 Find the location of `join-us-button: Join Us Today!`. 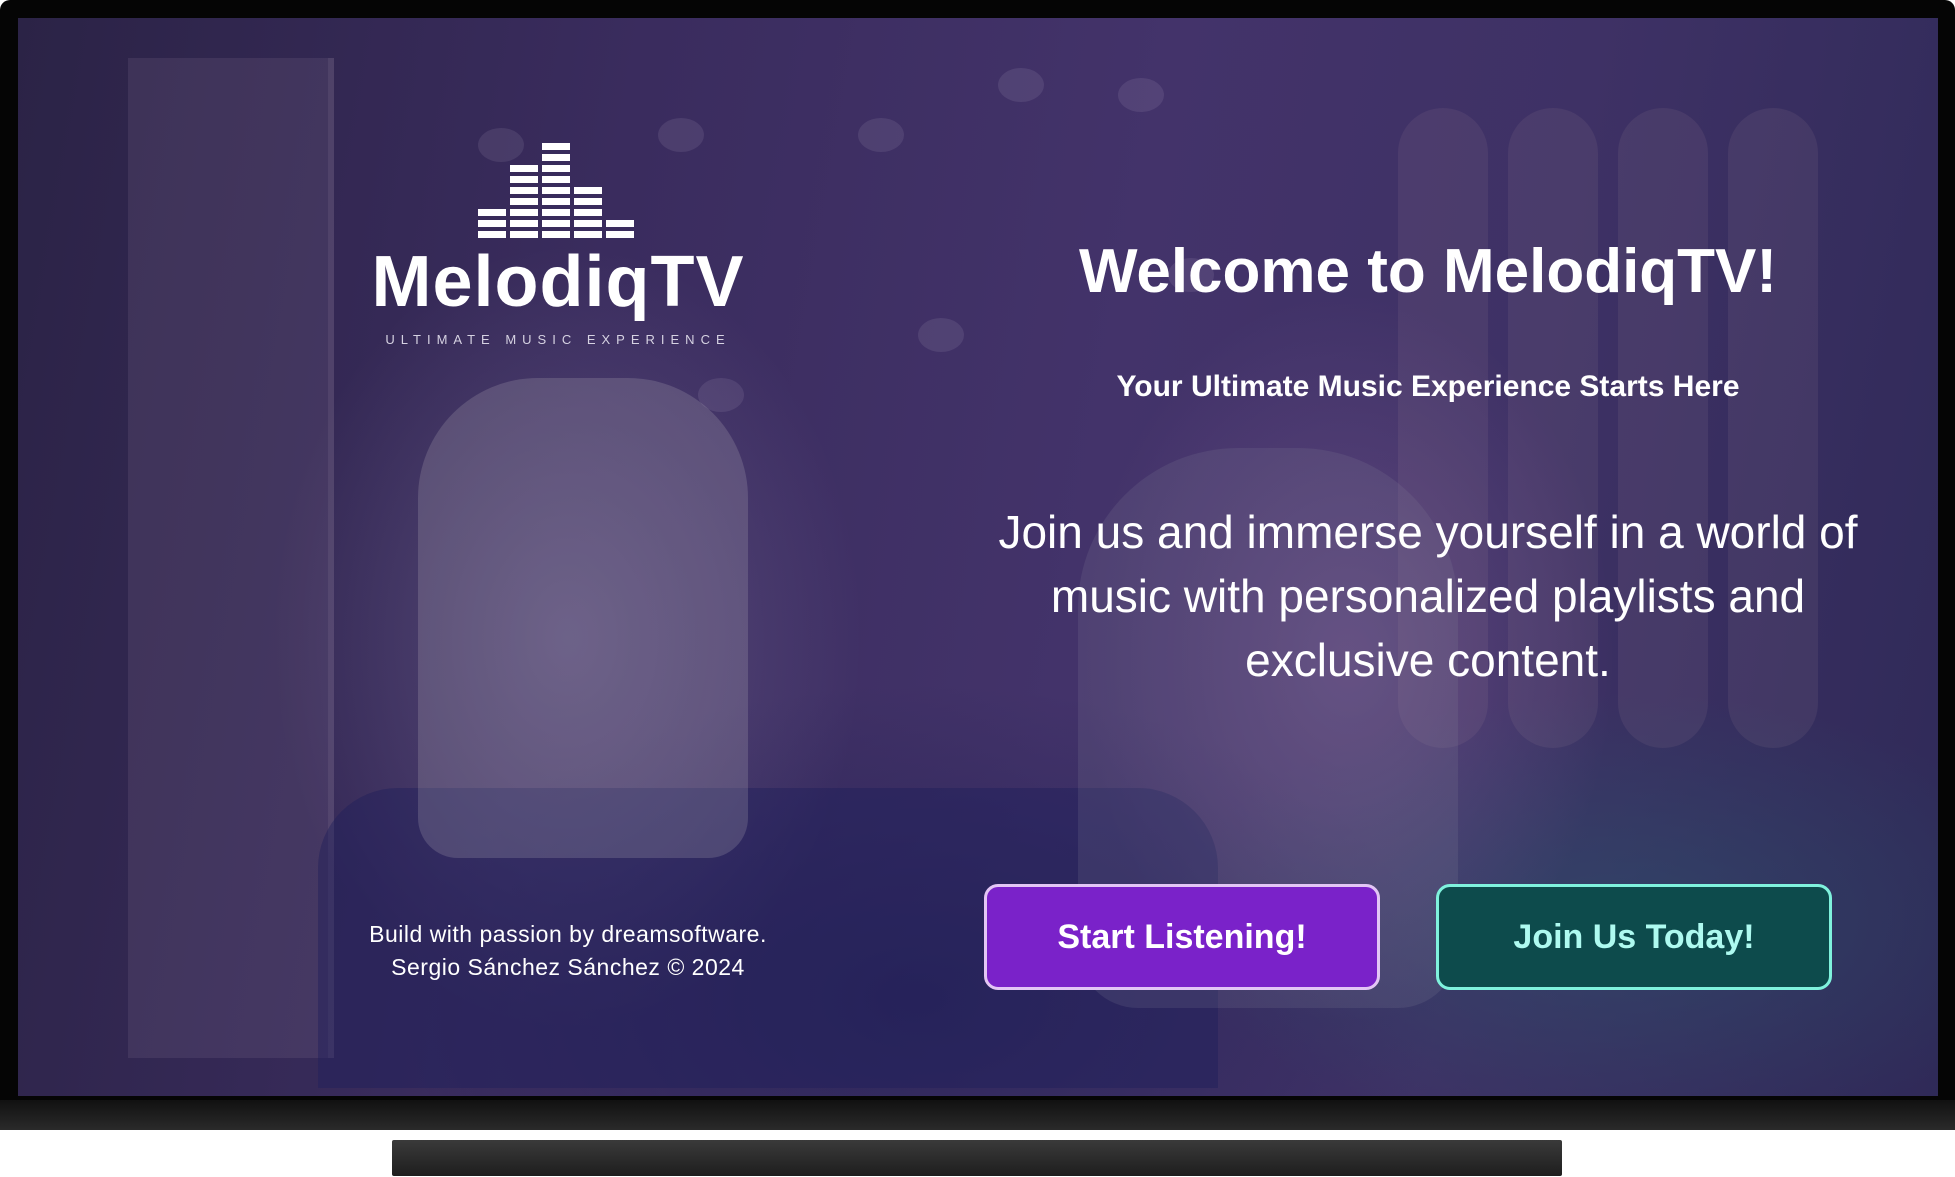

join-us-button: Join Us Today! is located at coordinates (1634, 937).